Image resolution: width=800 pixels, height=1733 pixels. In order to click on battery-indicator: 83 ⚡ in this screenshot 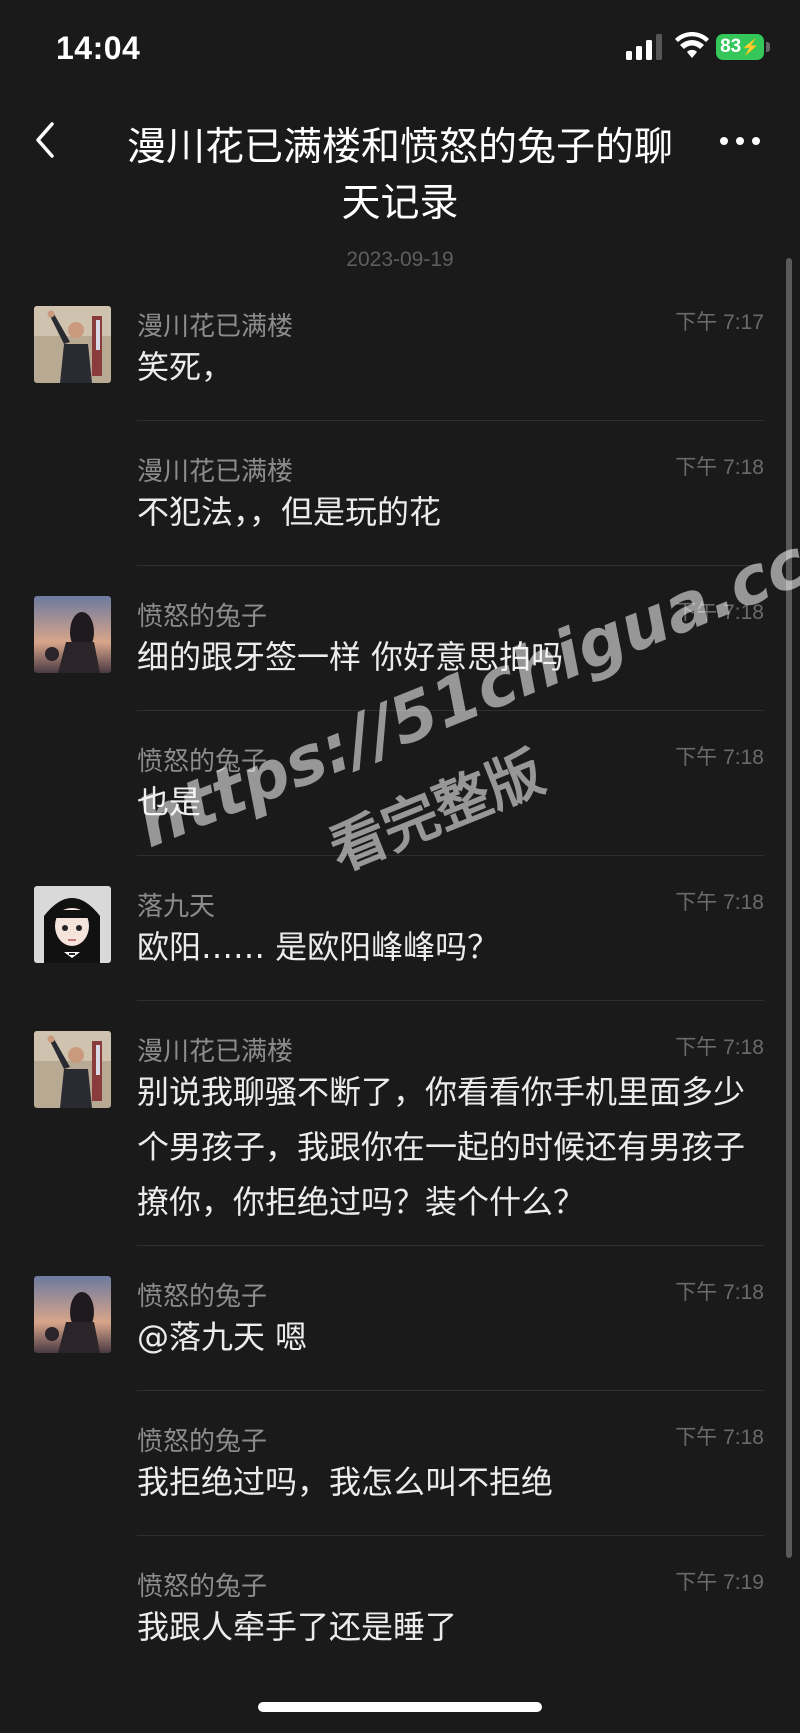, I will do `click(743, 47)`.